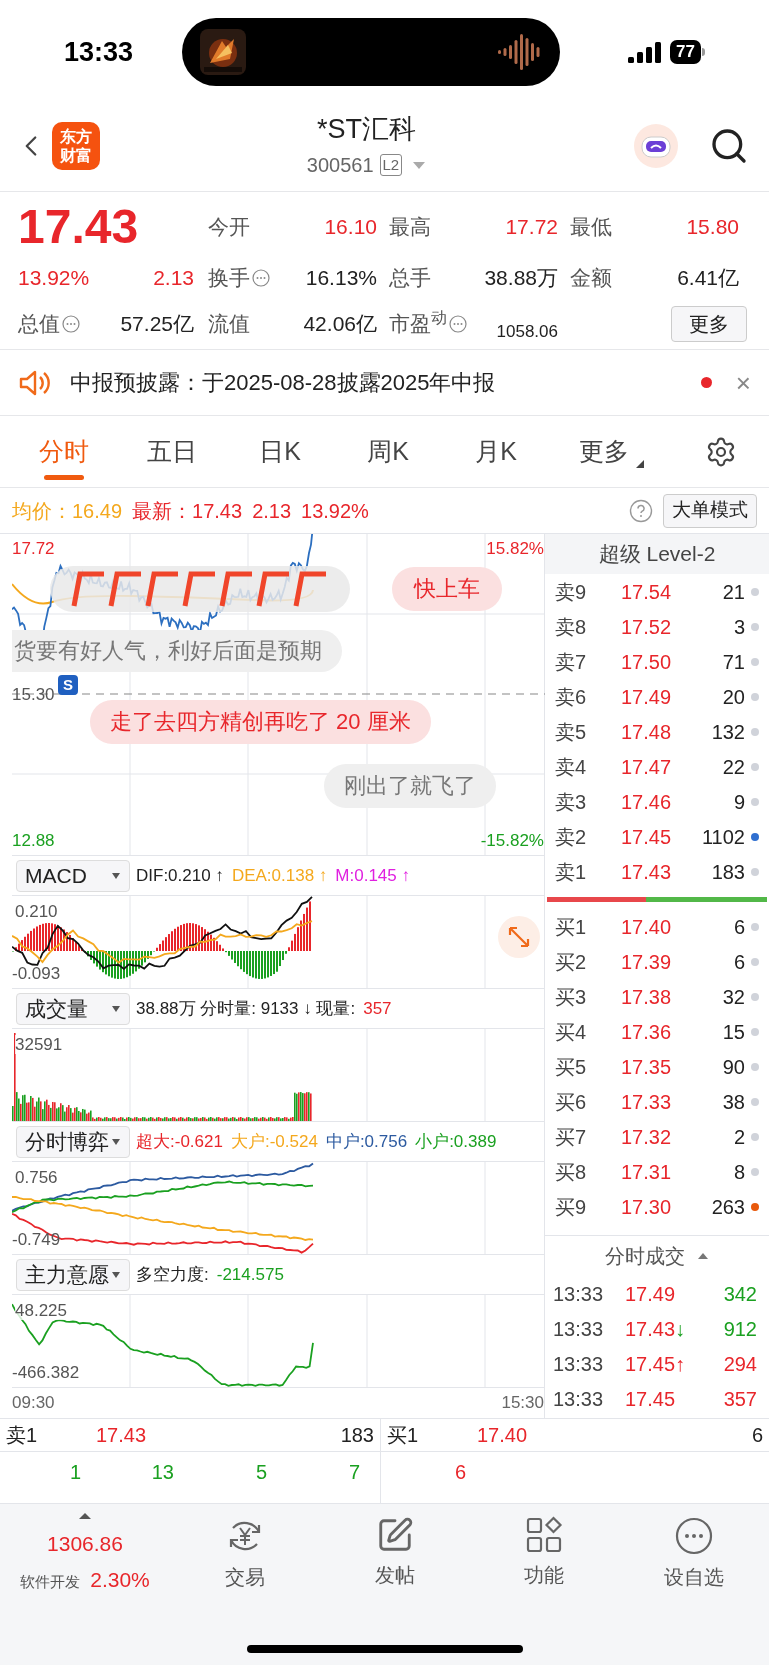  I want to click on trades-title: 分时成交, so click(645, 1256).